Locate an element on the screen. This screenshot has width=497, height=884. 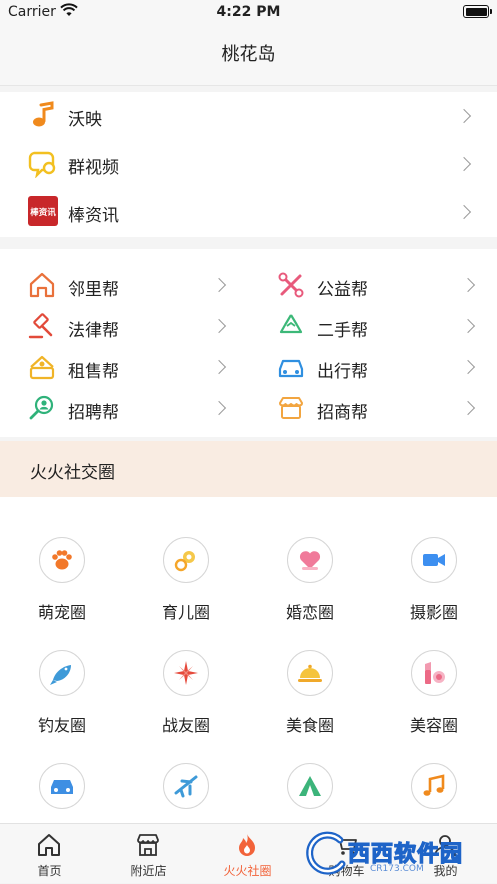
circle-item-parenting: 育儿圈 is located at coordinates (186, 587).